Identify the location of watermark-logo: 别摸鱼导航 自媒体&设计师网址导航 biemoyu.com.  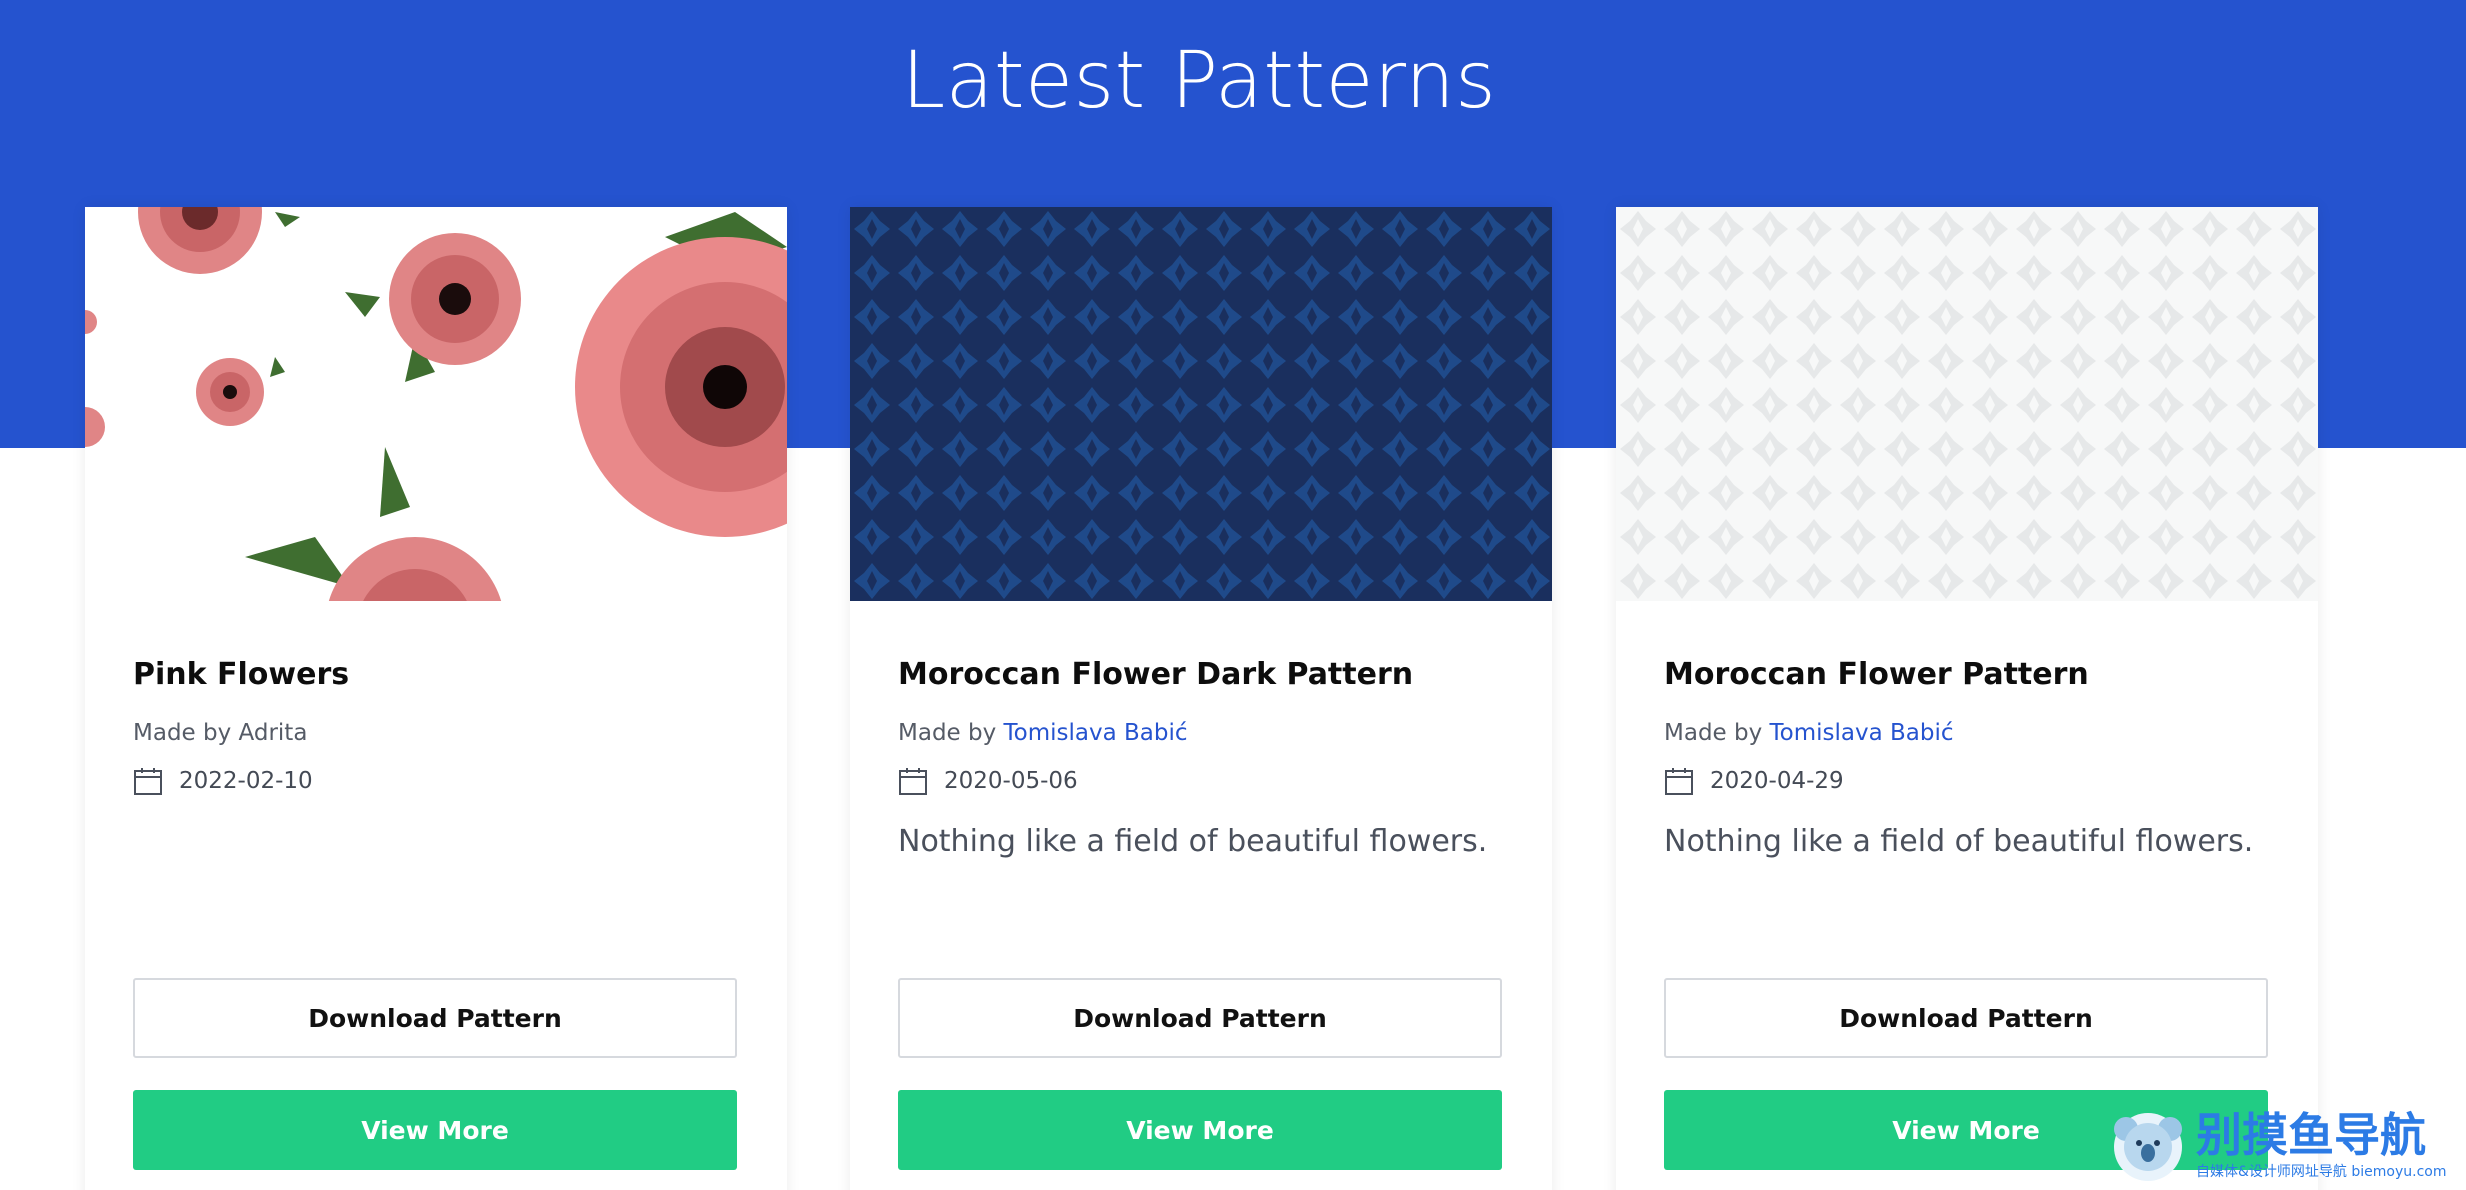
(2283, 1145).